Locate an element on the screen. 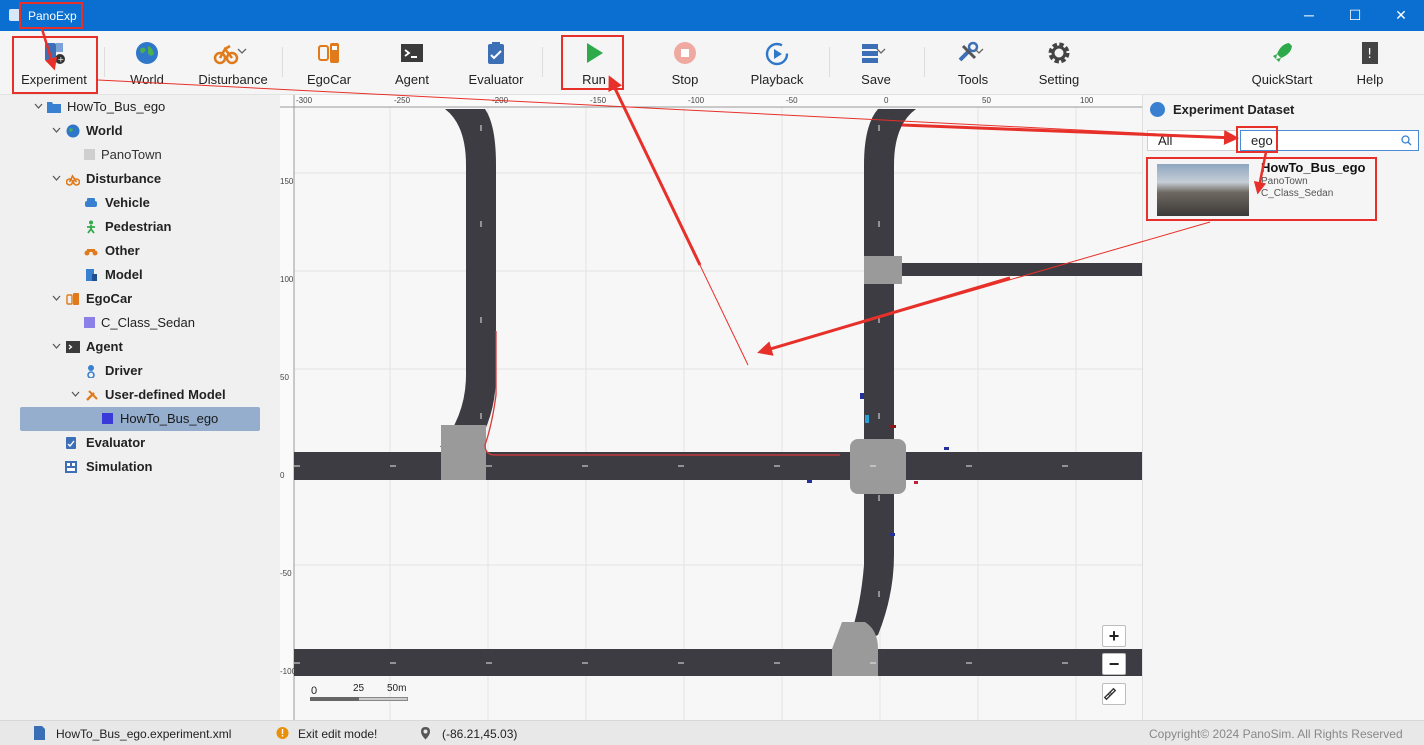 The height and width of the screenshot is (745, 1424). tree-node-other: Other is located at coordinates (164, 251).